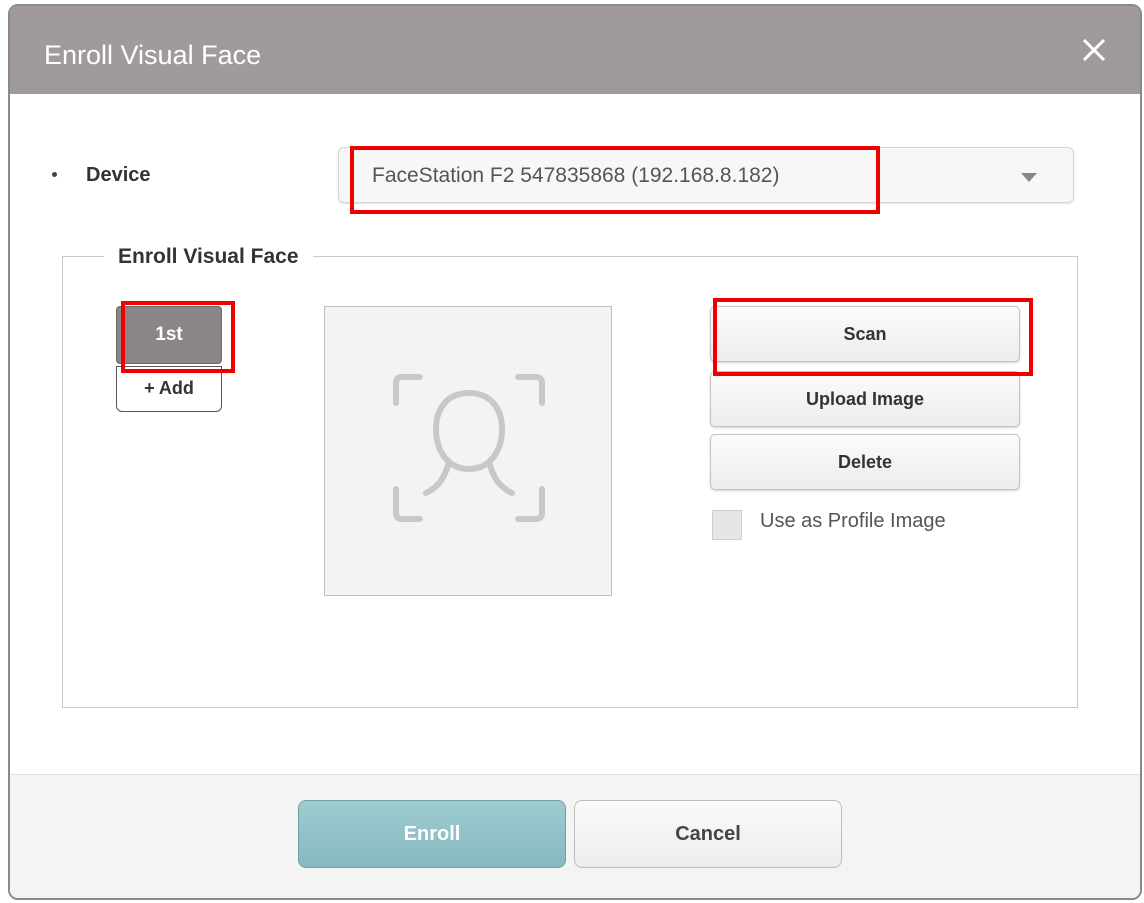 Image resolution: width=1144 pixels, height=903 pixels. Describe the element at coordinates (169, 335) in the screenshot. I see `slot-tab-1st: 1st` at that location.